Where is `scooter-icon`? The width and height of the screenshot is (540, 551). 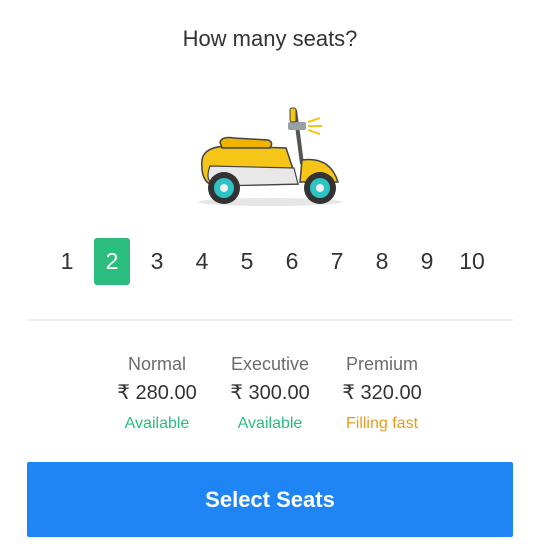
scooter-icon is located at coordinates (270, 156).